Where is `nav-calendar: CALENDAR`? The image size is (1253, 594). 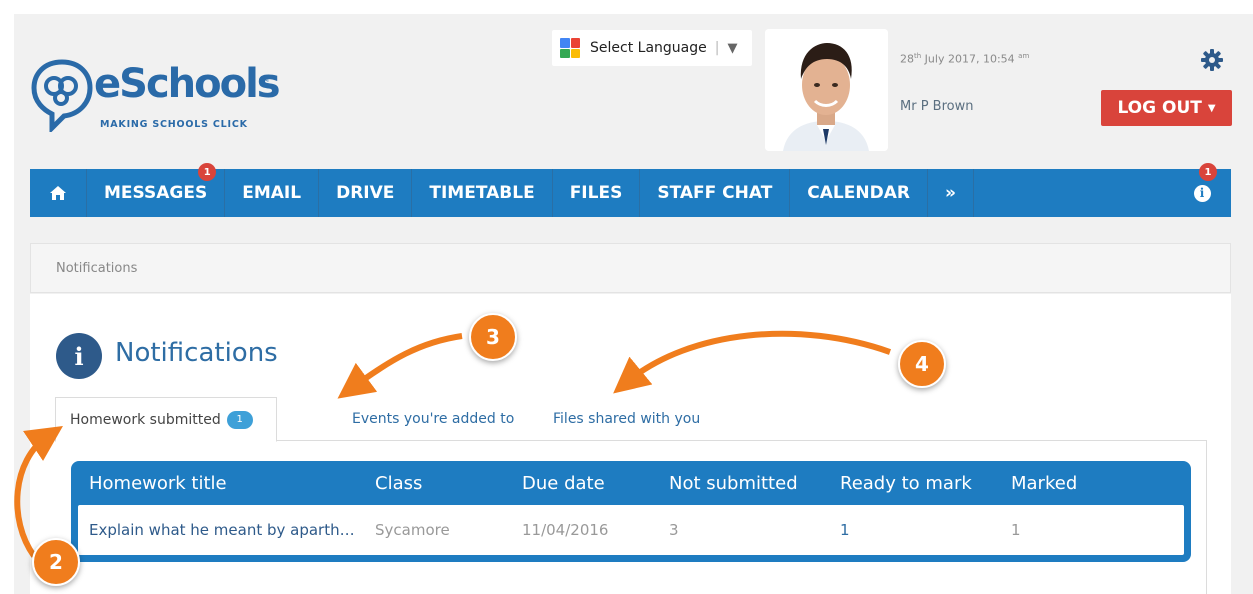
nav-calendar: CALENDAR is located at coordinates (859, 193).